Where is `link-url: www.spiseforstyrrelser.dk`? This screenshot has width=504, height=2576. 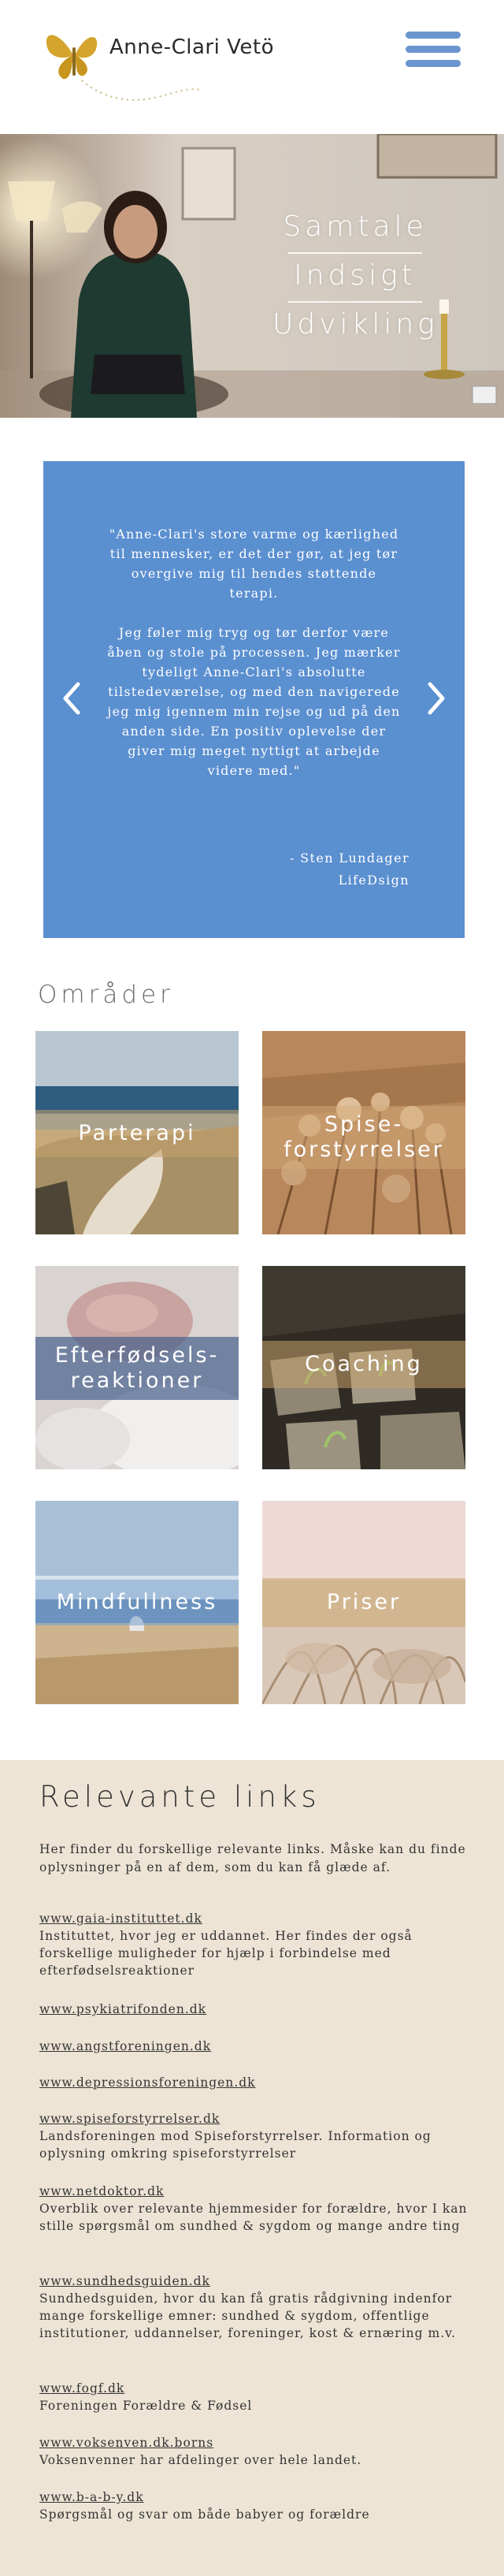
link-url: www.spiseforstyrrelser.dk is located at coordinates (129, 2118).